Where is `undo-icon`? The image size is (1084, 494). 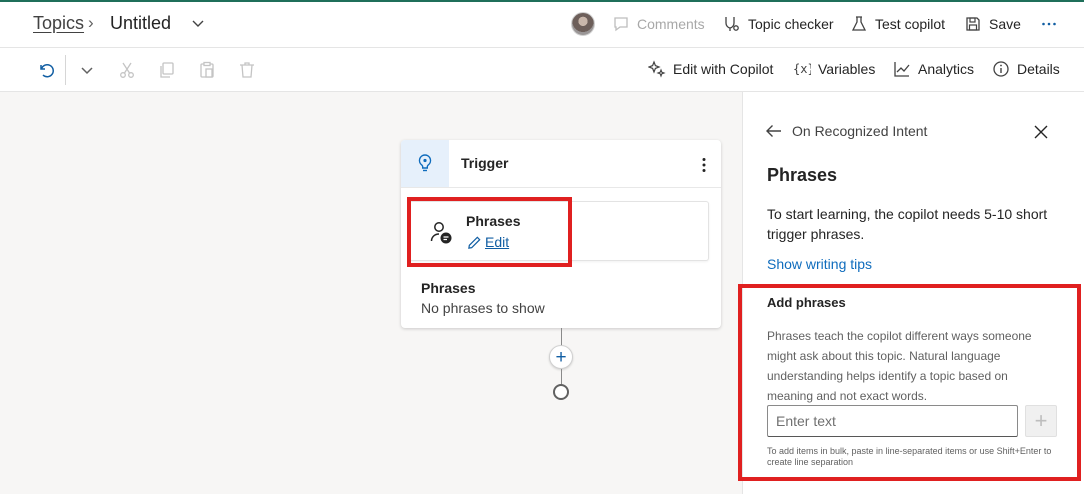 undo-icon is located at coordinates (45, 70).